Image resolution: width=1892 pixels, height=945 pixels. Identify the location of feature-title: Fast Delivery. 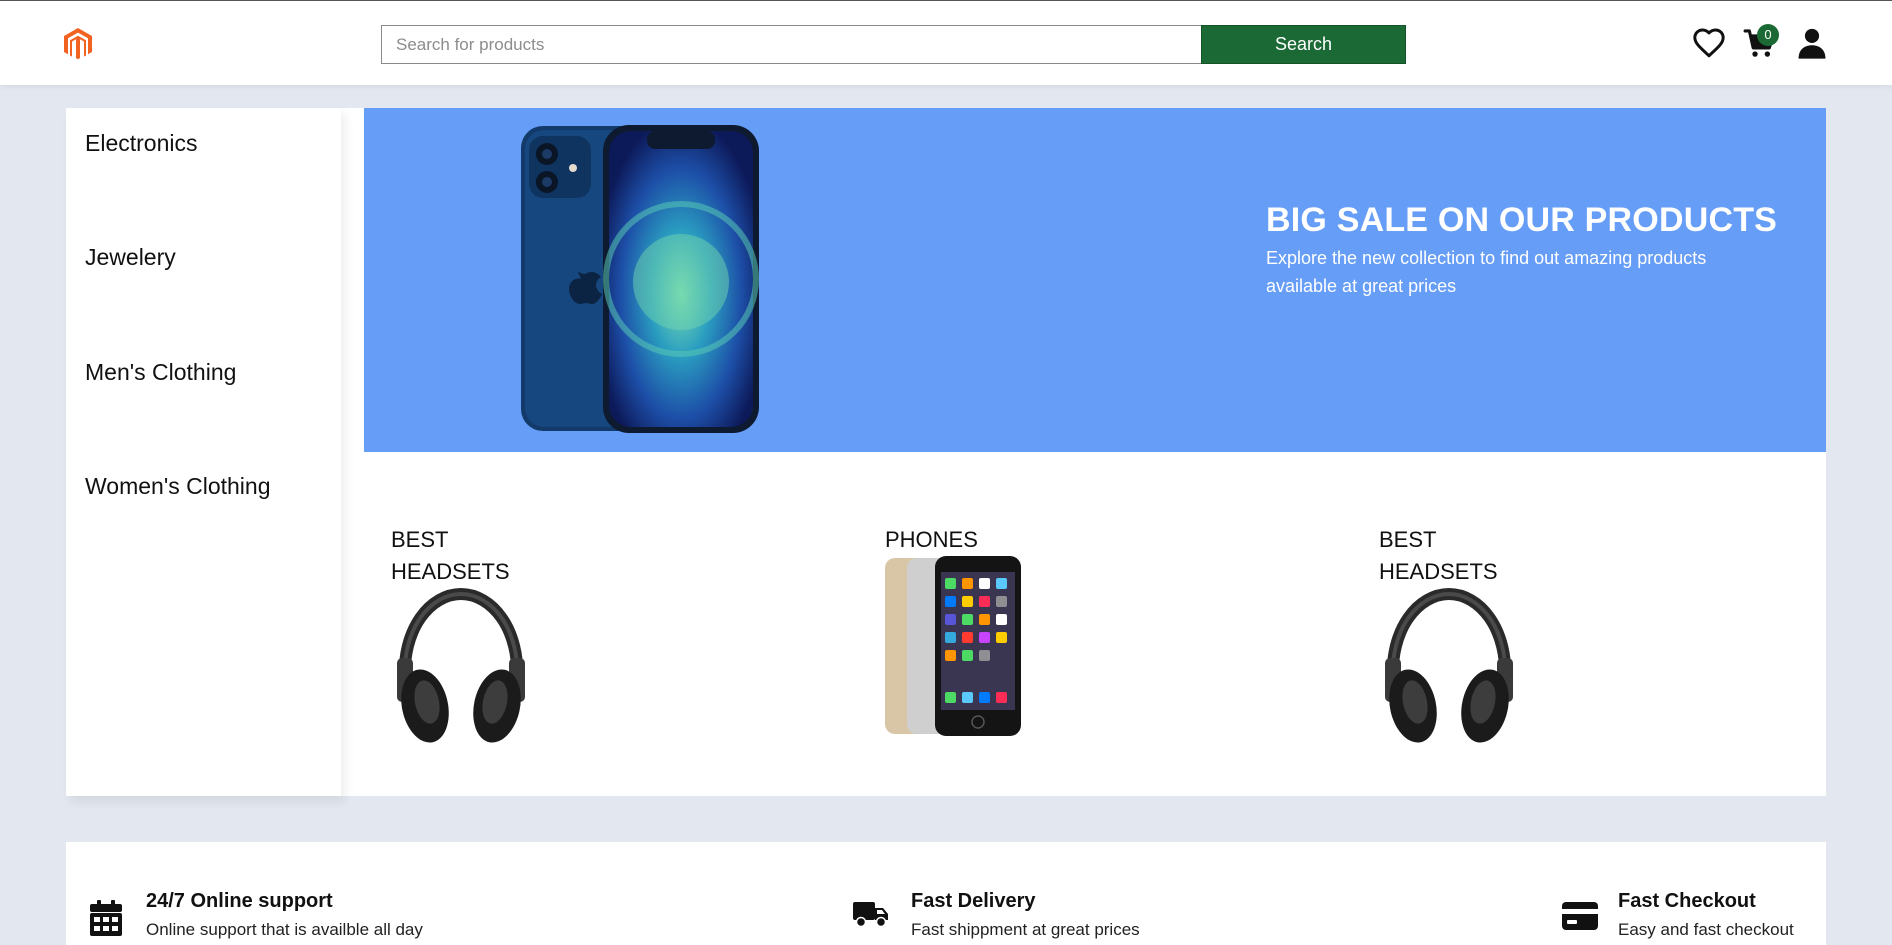
(973, 901).